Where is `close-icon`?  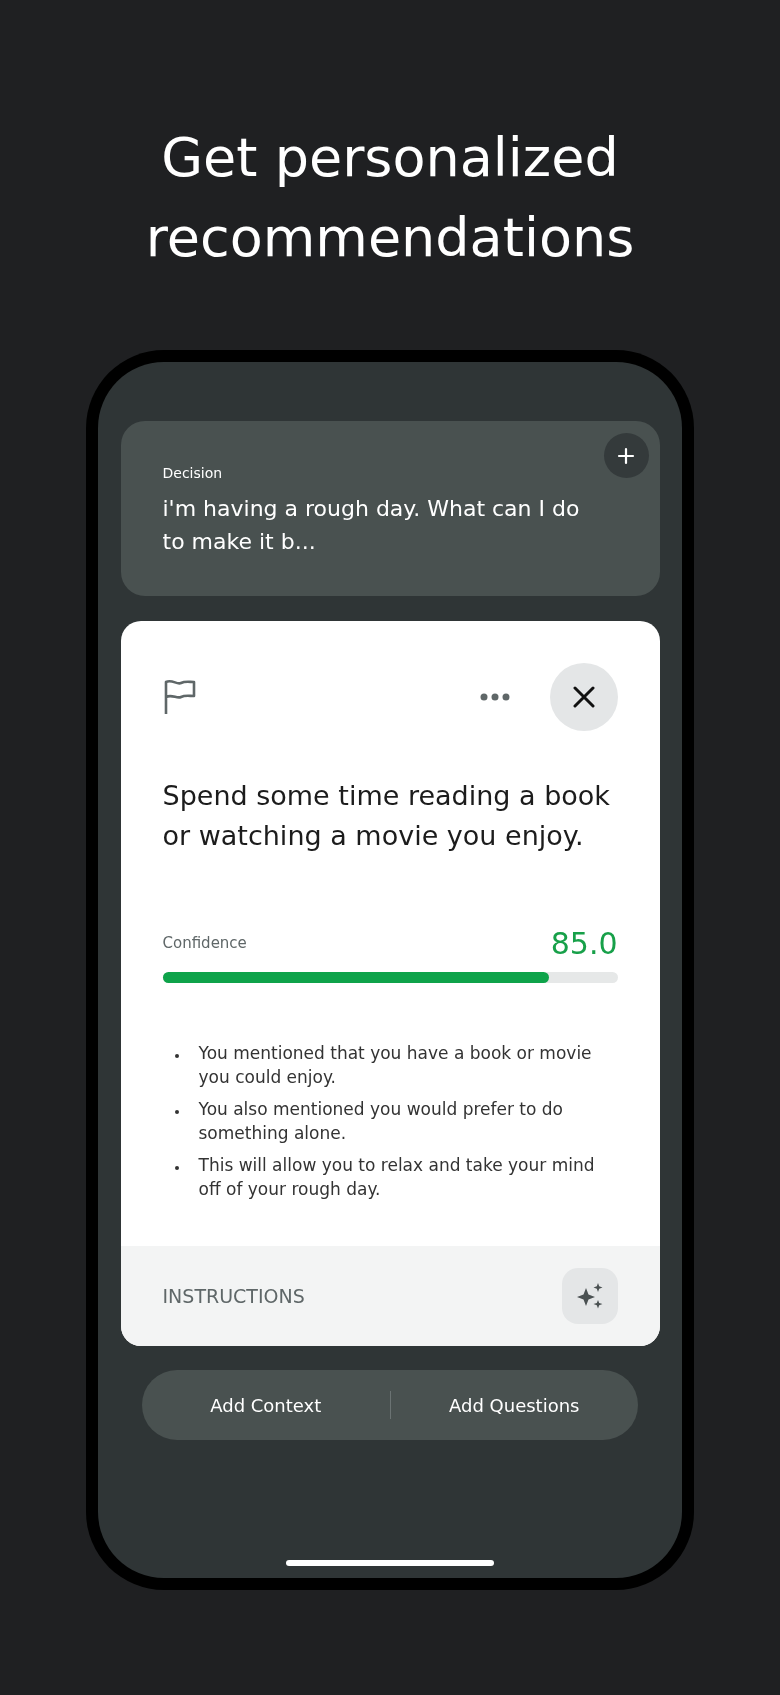
close-icon is located at coordinates (583, 697).